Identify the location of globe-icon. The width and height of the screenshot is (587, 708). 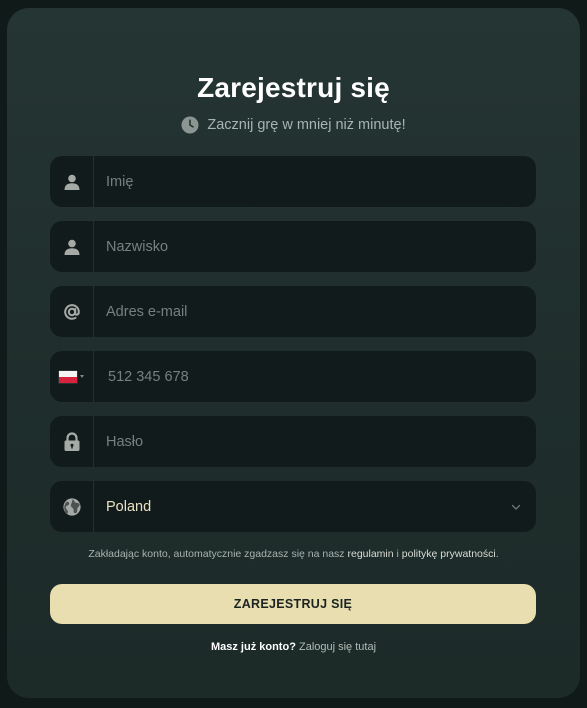
(71, 506).